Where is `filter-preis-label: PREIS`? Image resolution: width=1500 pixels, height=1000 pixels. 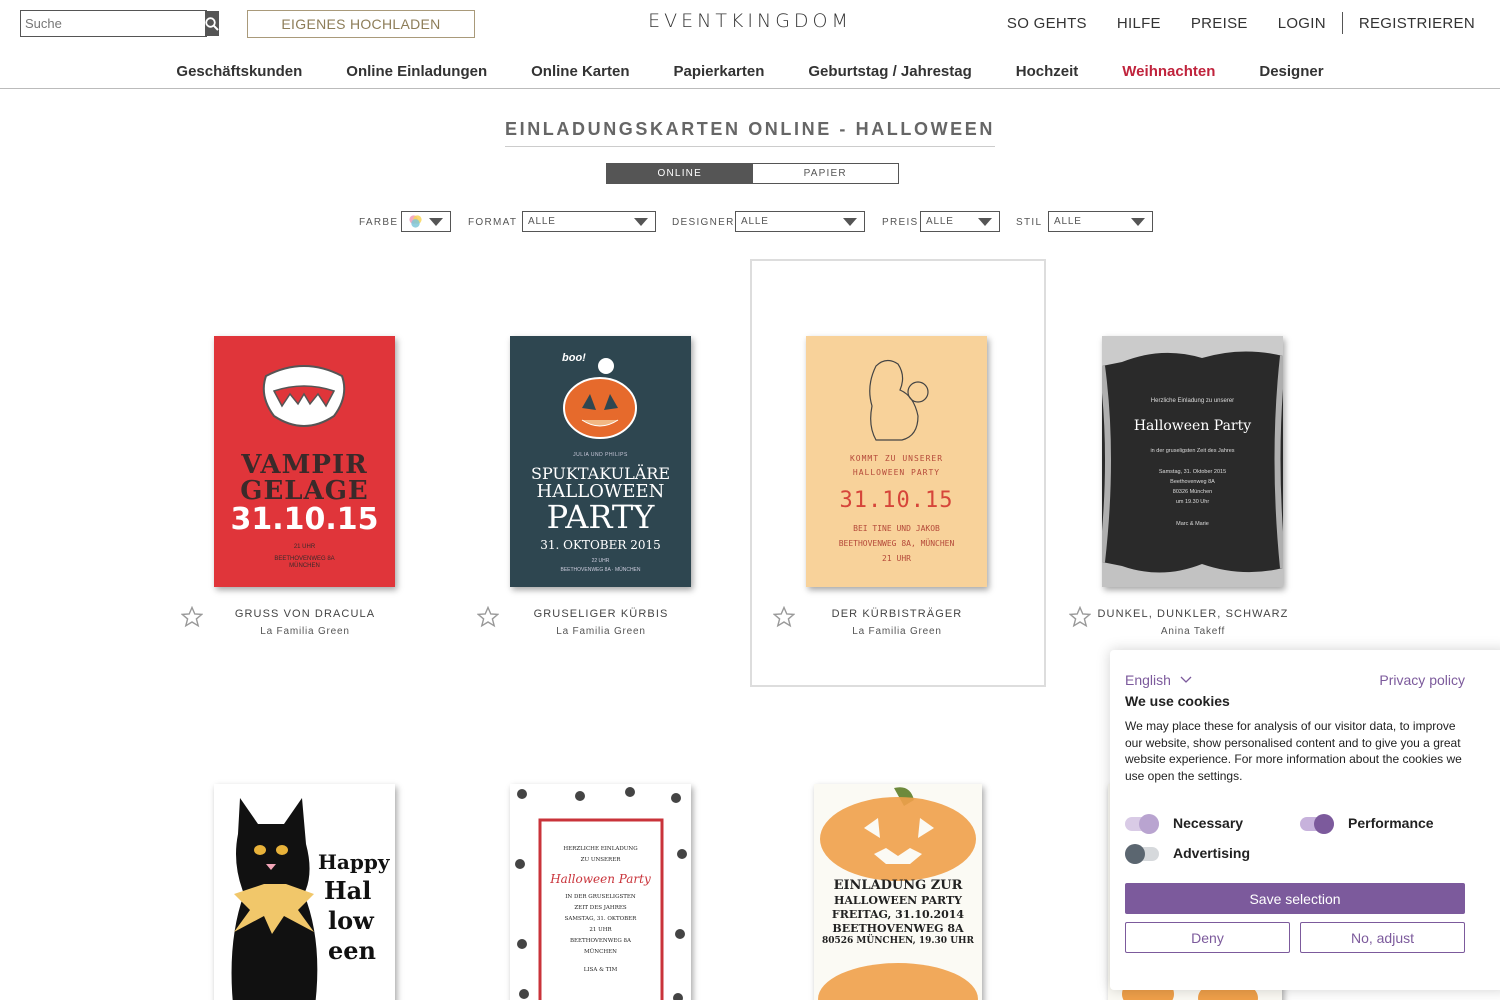 filter-preis-label: PREIS is located at coordinates (900, 222).